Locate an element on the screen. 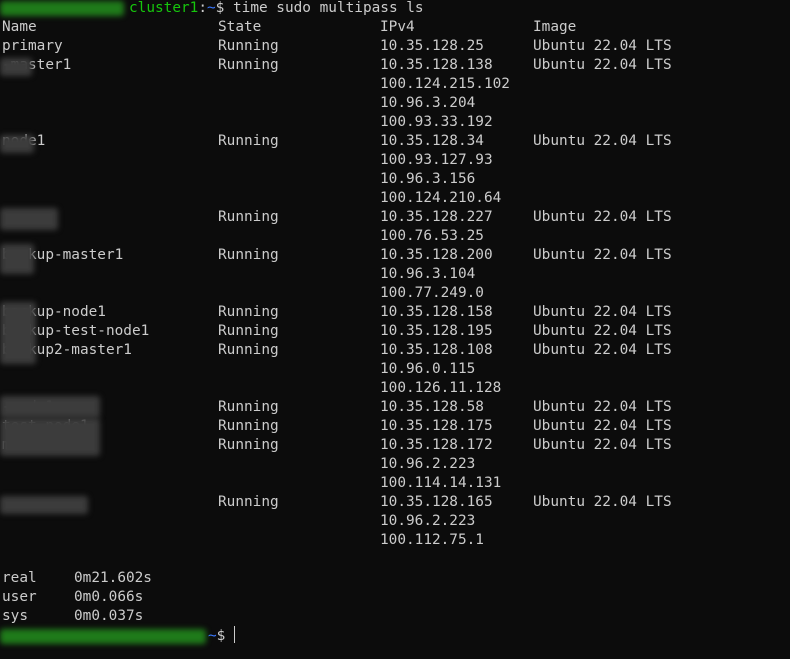  table-row: 100.112.75.1 is located at coordinates (395, 540).